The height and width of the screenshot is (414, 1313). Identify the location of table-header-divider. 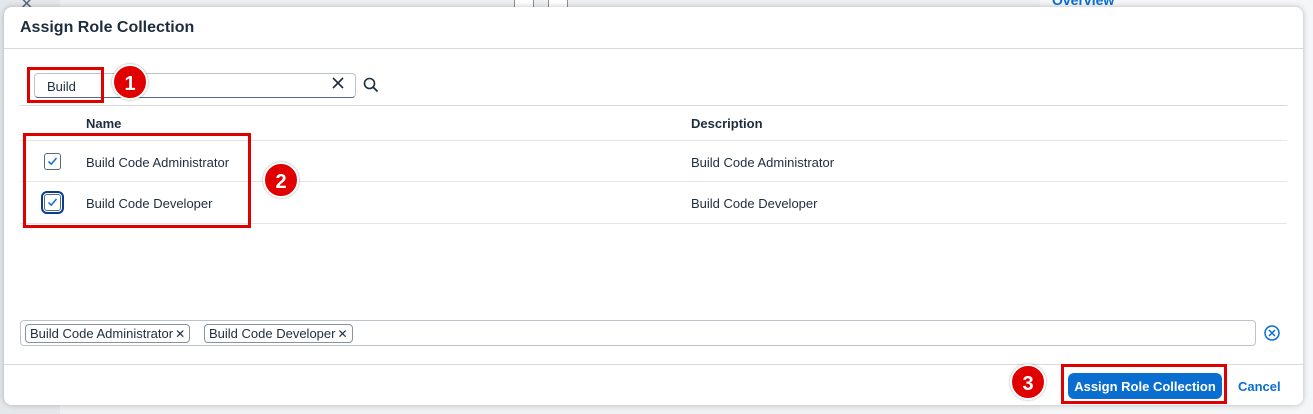
(653, 105).